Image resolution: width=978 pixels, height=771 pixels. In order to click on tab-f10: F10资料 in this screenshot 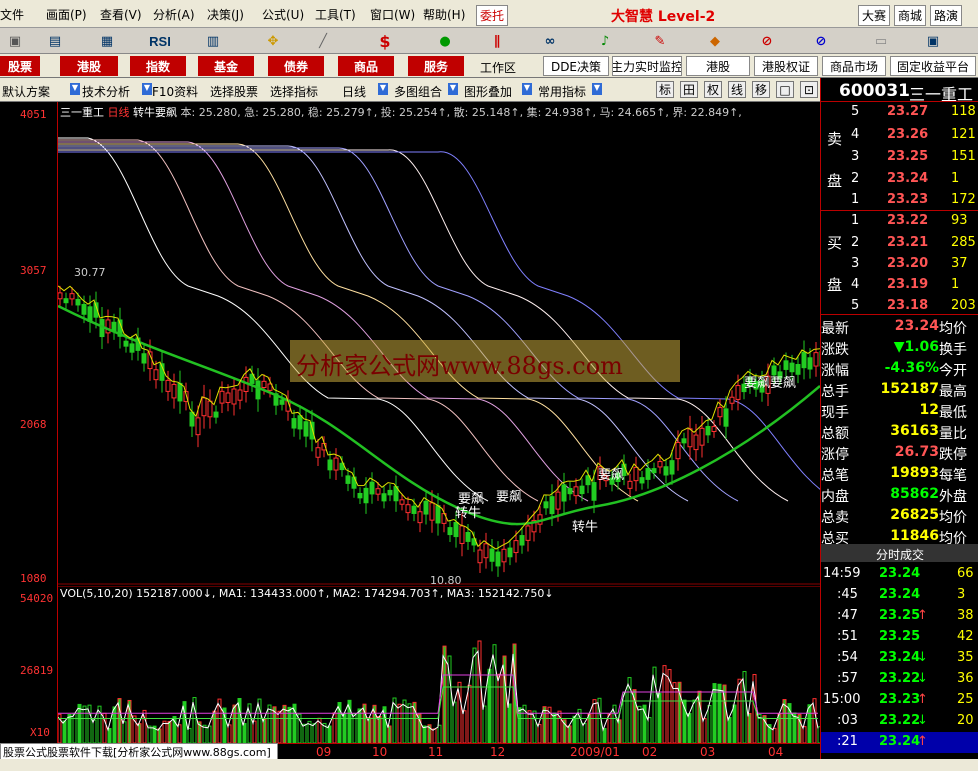, I will do `click(175, 91)`.